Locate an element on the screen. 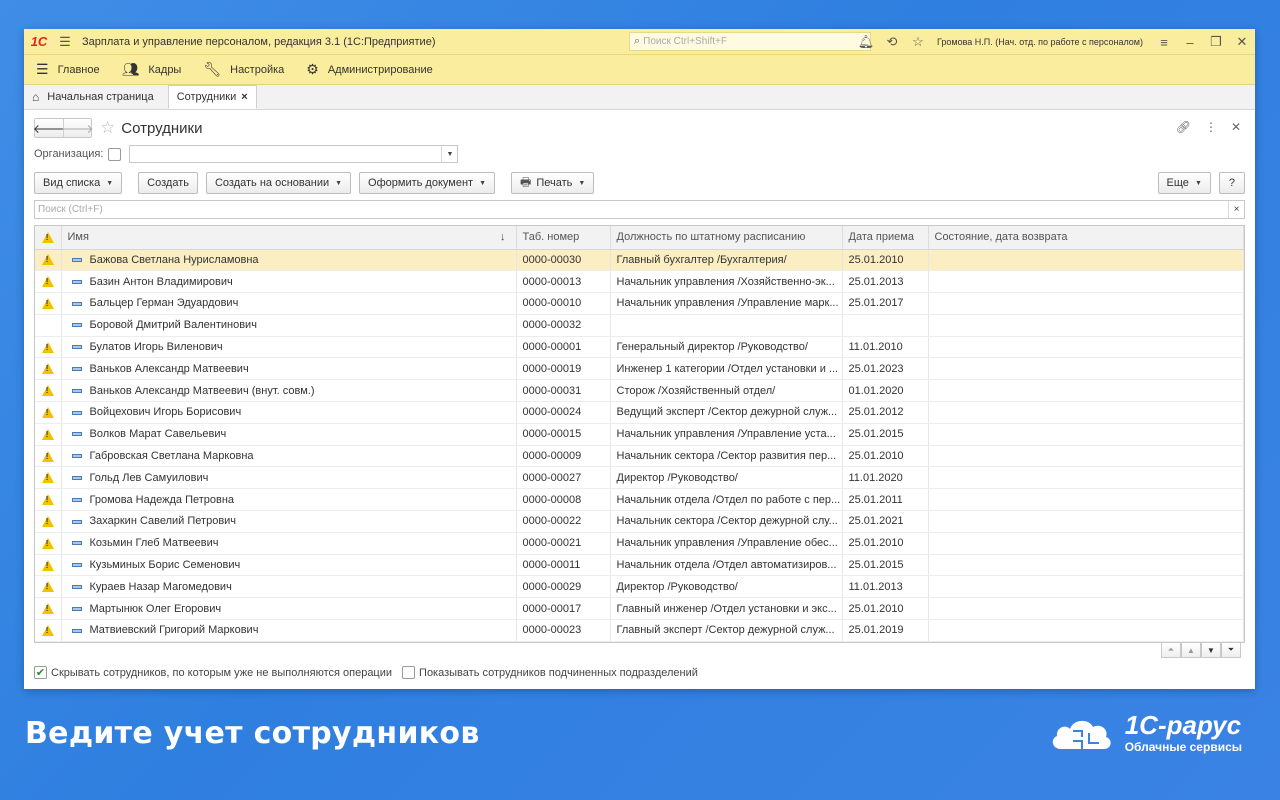 The height and width of the screenshot is (800, 1280). tab-number-cell: 0000-00021 is located at coordinates (563, 543).